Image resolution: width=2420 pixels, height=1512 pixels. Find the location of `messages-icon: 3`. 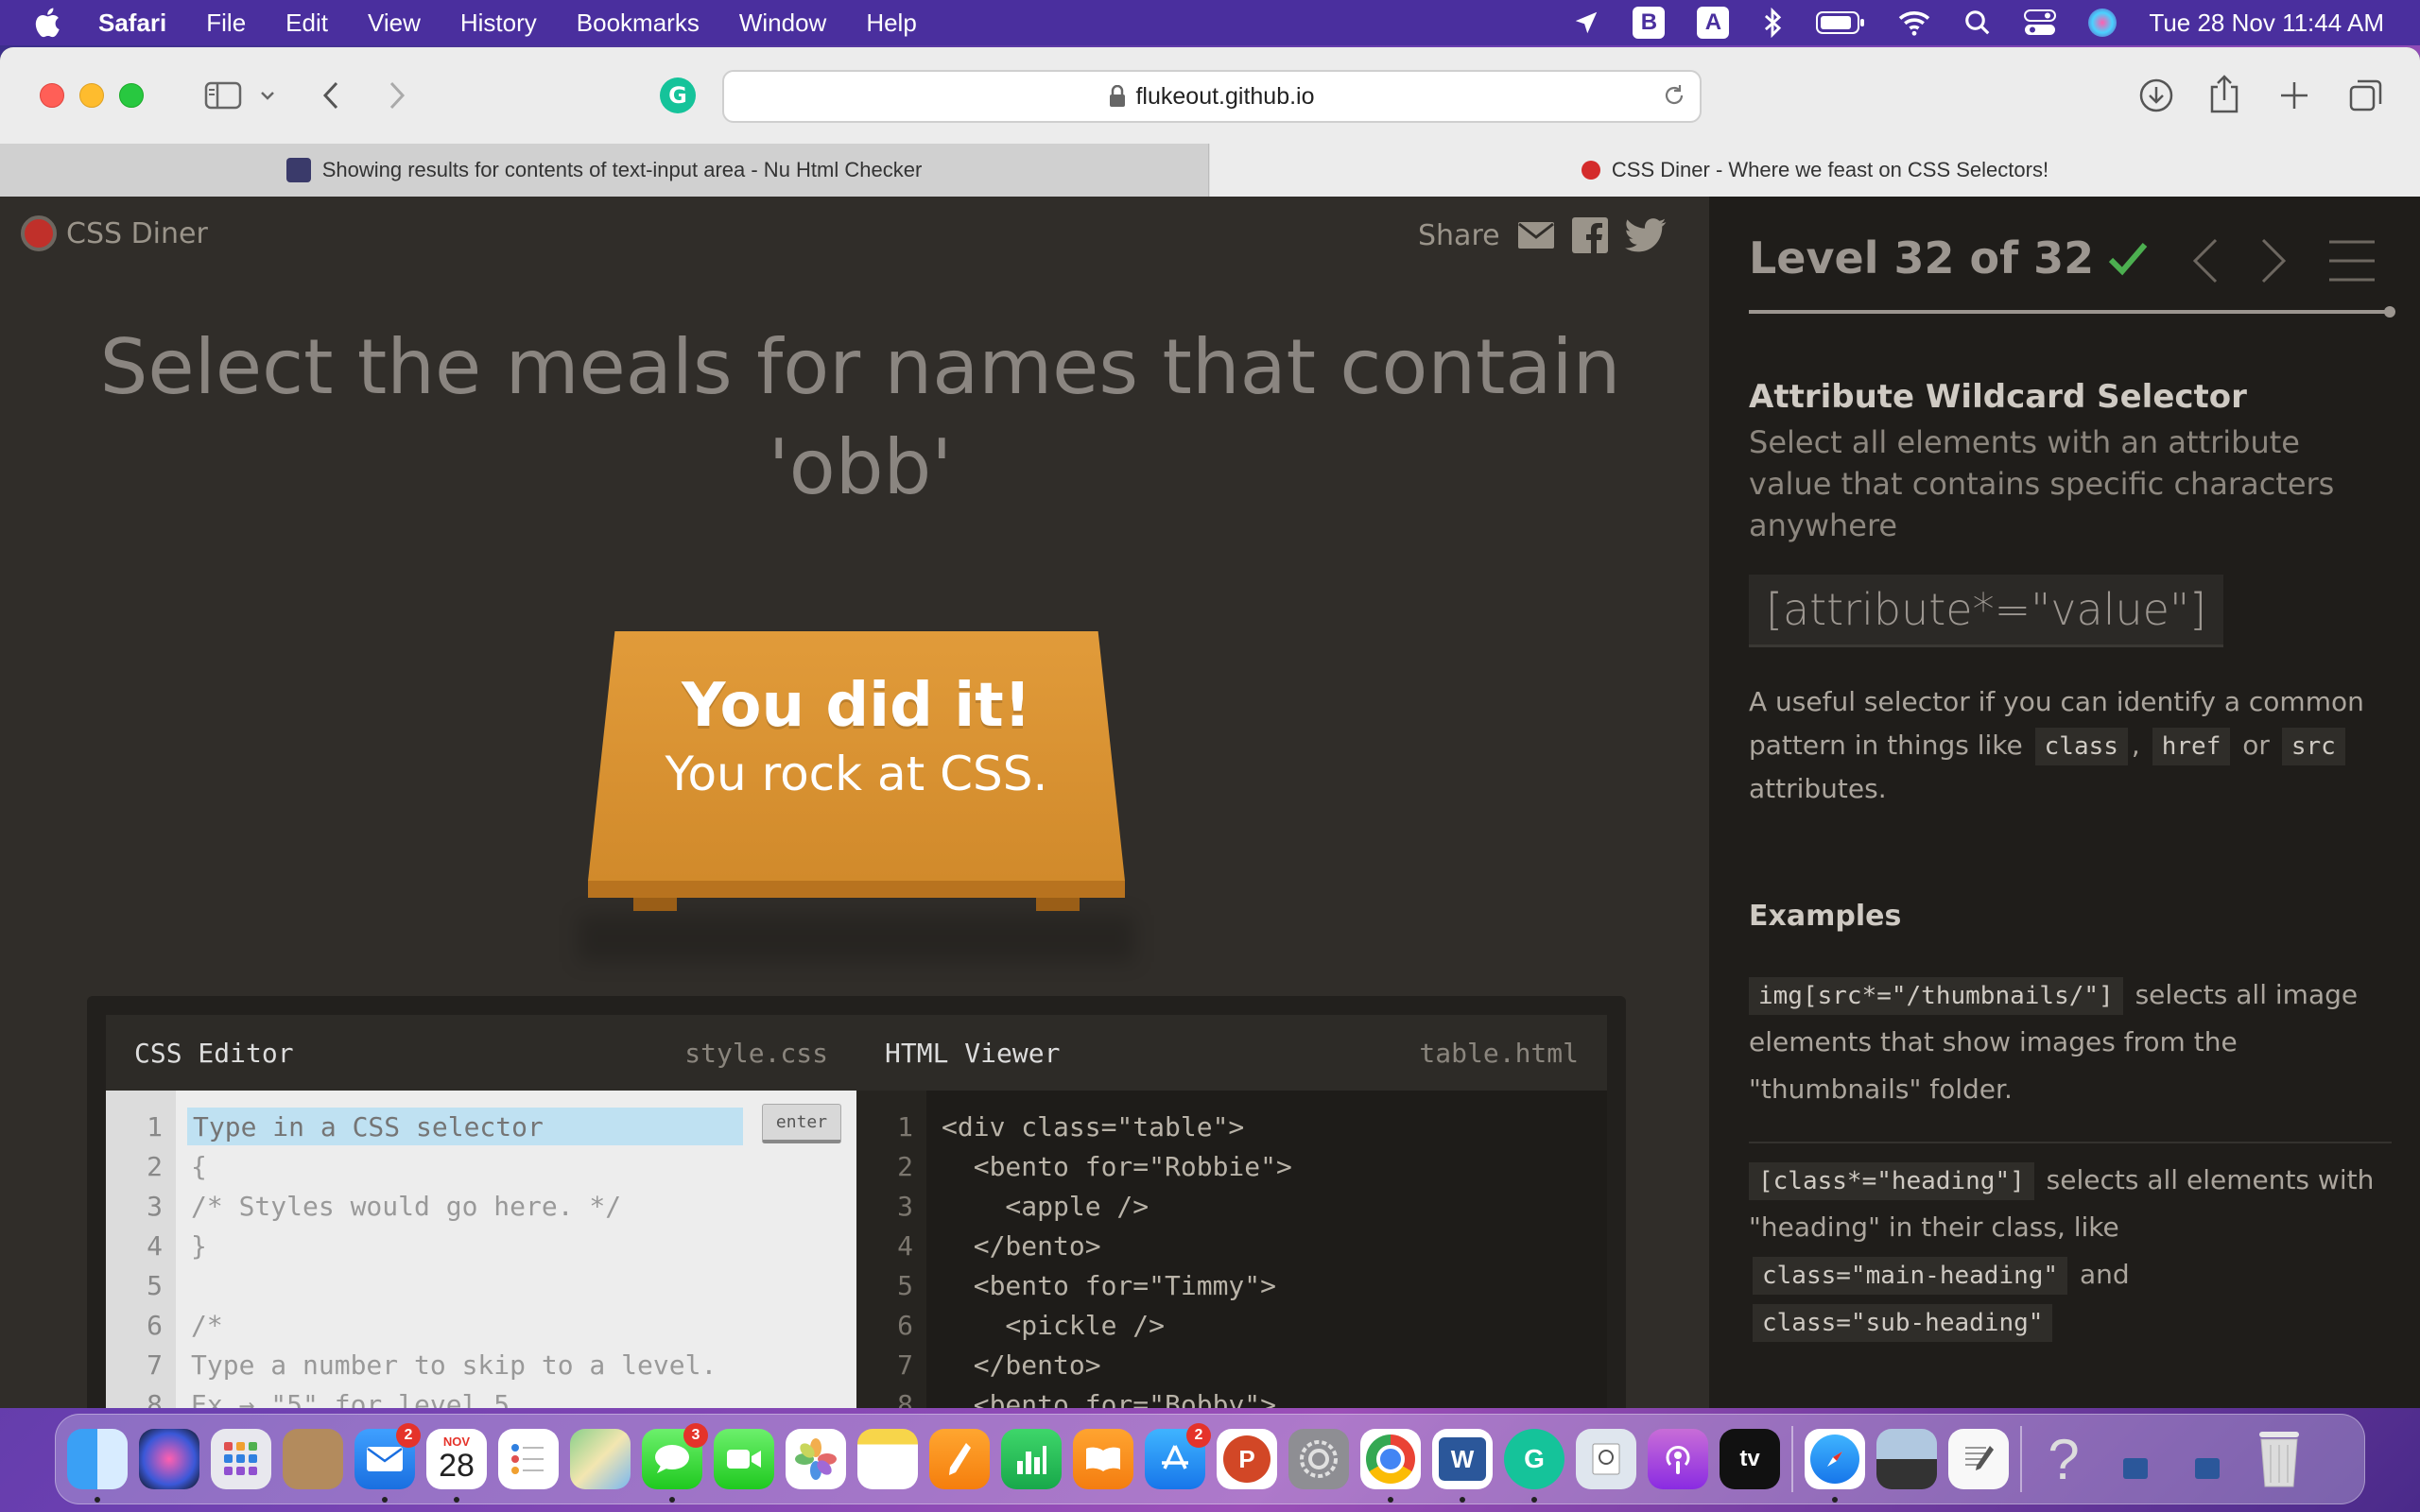

messages-icon: 3 is located at coordinates (675, 1463).